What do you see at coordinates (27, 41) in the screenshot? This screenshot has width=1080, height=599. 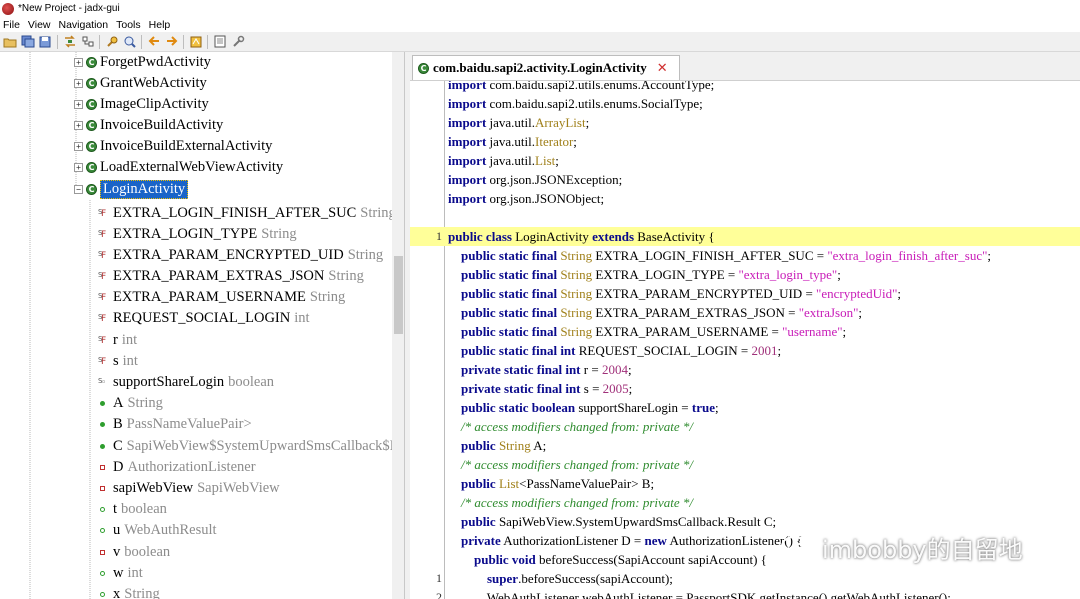 I see `save-all-icon` at bounding box center [27, 41].